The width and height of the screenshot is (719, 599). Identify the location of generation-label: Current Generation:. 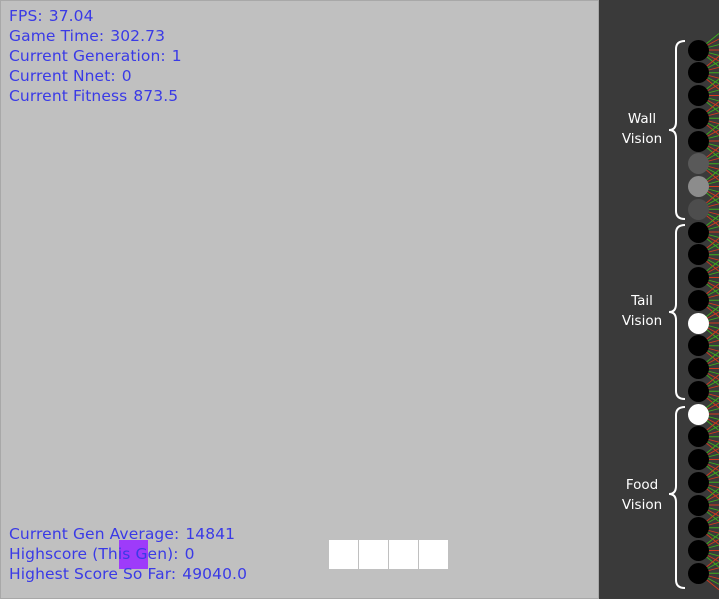
(87, 56).